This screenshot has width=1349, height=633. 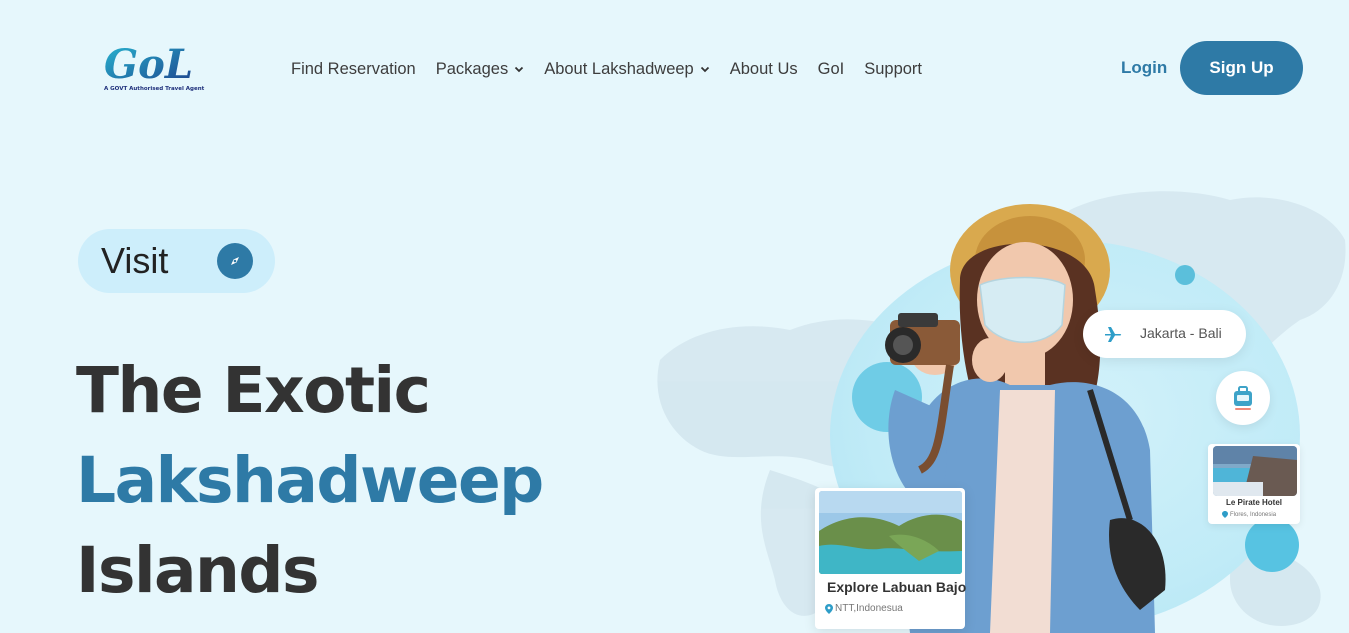 What do you see at coordinates (1144, 68) in the screenshot?
I see `login-link: Login` at bounding box center [1144, 68].